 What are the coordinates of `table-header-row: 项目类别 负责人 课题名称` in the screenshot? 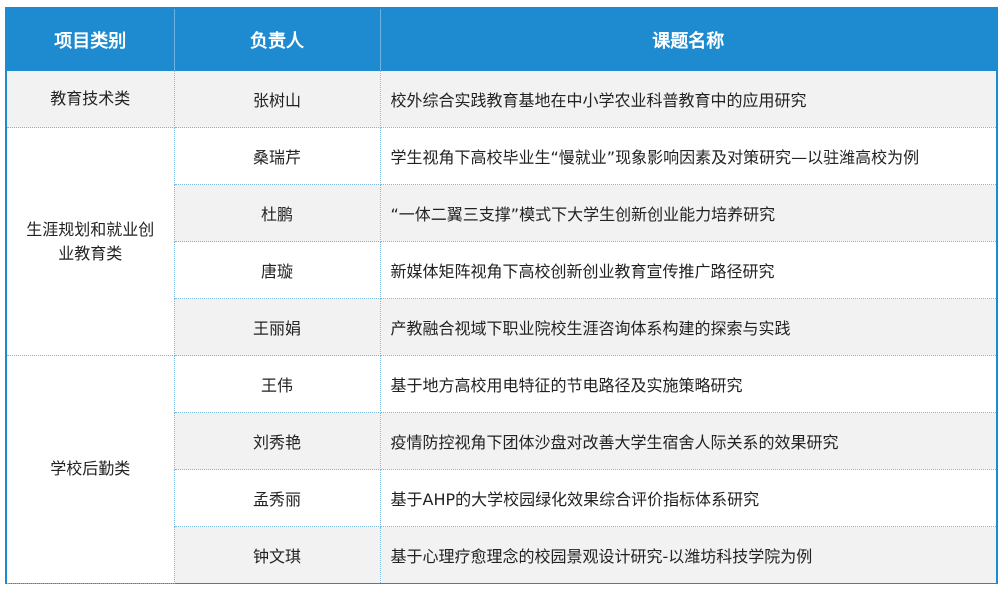 It's located at (501, 40).